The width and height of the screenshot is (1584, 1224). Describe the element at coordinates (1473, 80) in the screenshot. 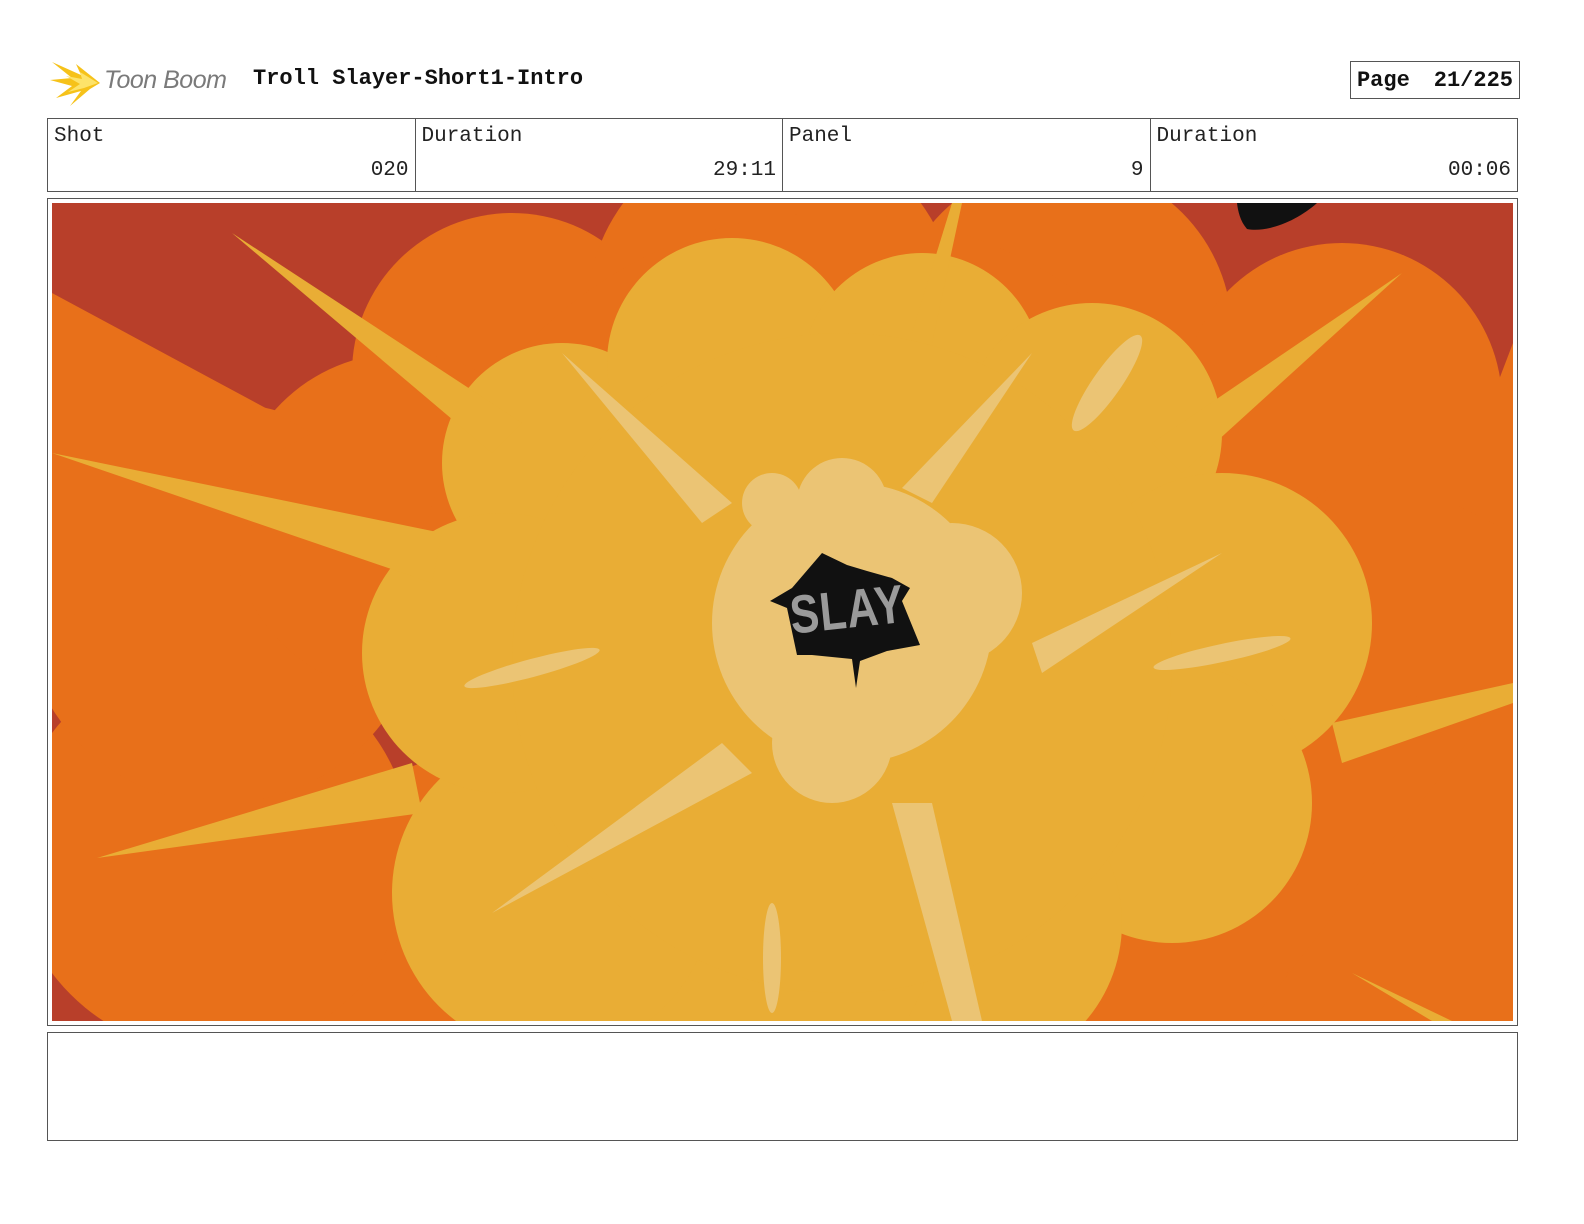

I see `page-number: 21/225` at that location.